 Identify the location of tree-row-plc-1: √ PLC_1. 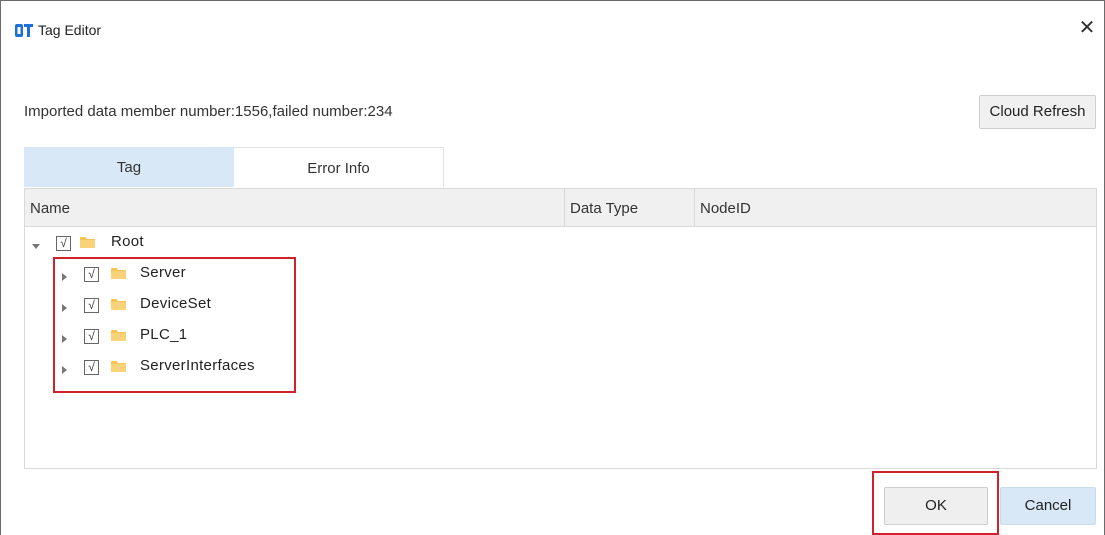
(325, 339).